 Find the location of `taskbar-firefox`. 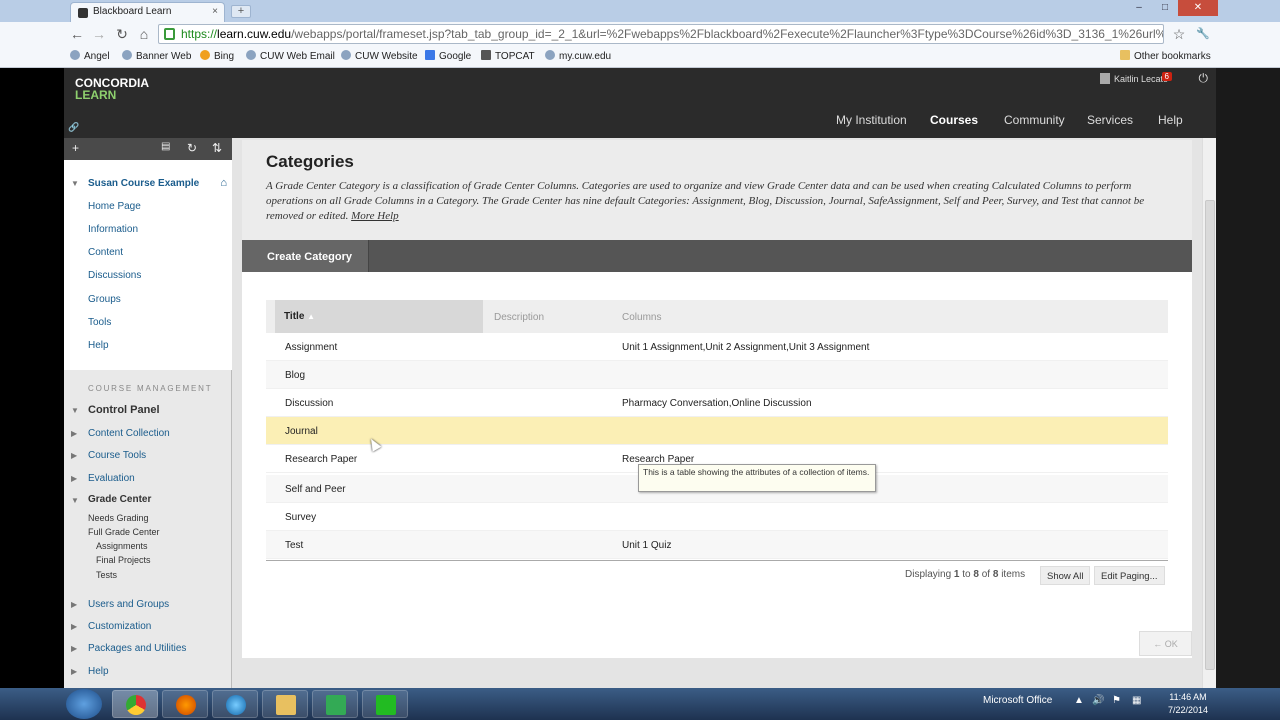

taskbar-firefox is located at coordinates (185, 704).